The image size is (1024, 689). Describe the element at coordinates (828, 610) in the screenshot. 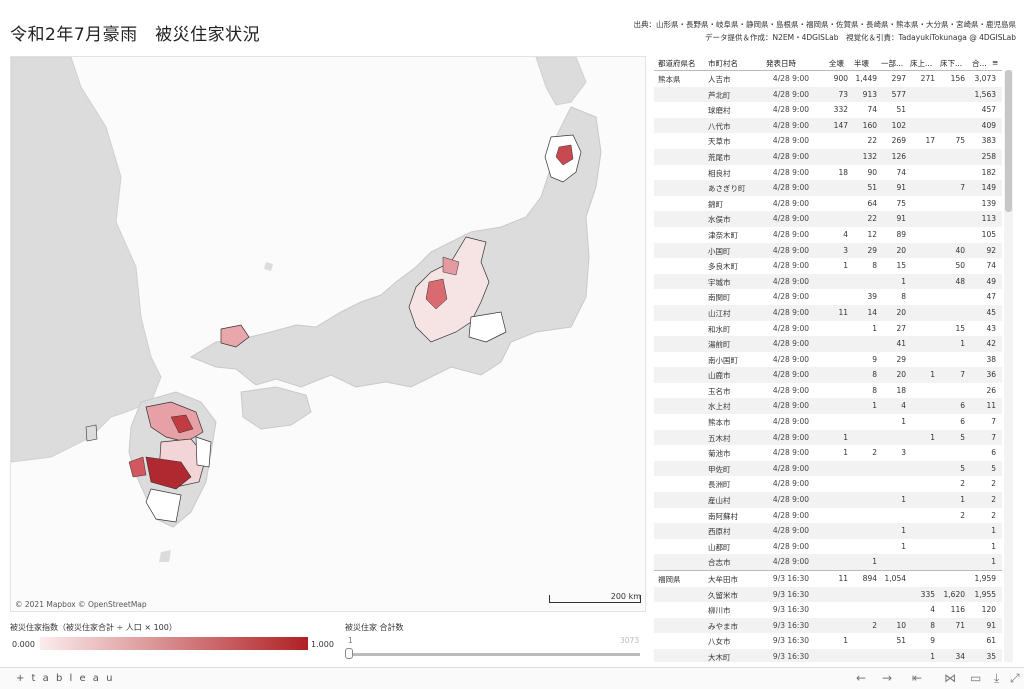

I see `table-row: 柳川市 9/3 16:30 4 116 120` at that location.